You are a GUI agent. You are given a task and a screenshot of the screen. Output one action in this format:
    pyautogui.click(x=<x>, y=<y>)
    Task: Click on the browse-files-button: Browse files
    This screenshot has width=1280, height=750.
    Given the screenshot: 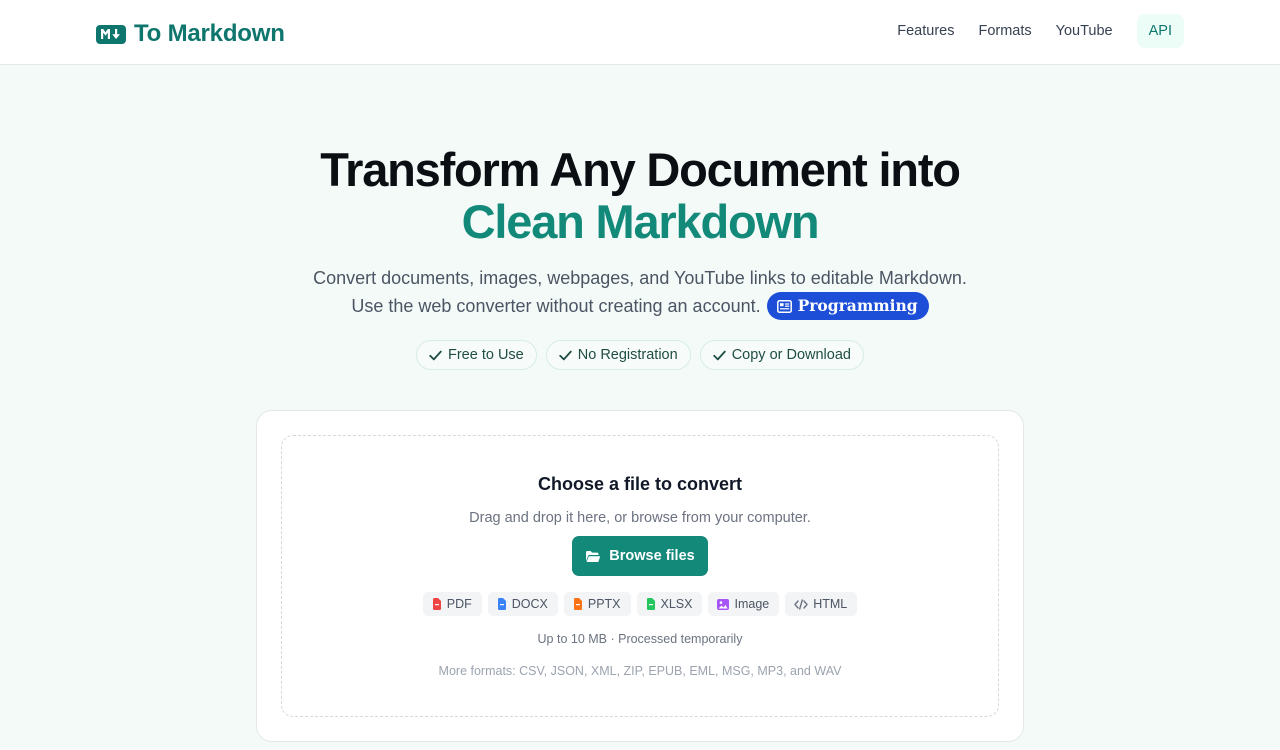 What is the action you would take?
    pyautogui.click(x=640, y=556)
    